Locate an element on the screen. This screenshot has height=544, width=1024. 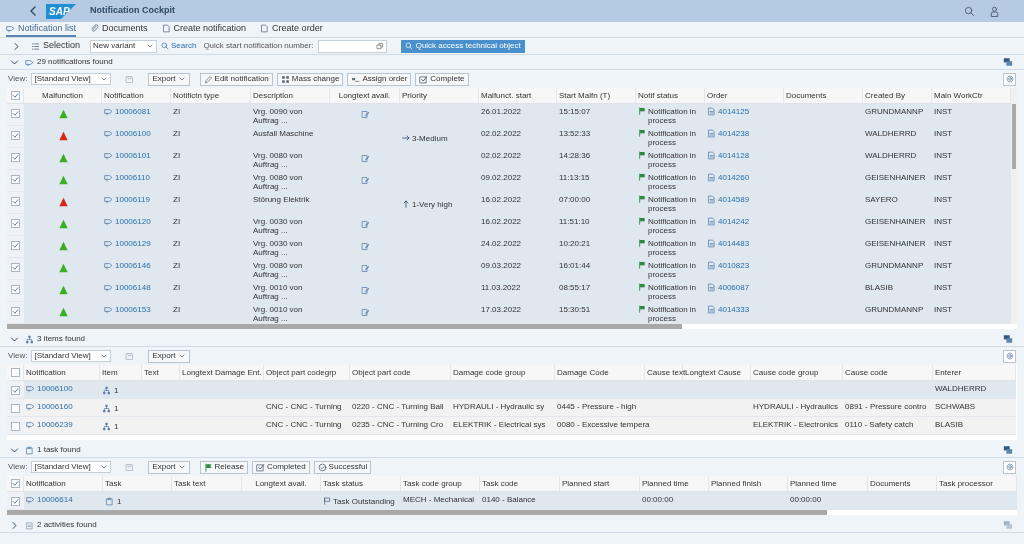
column-header: Start Malfn (T) is located at coordinates (585, 95).